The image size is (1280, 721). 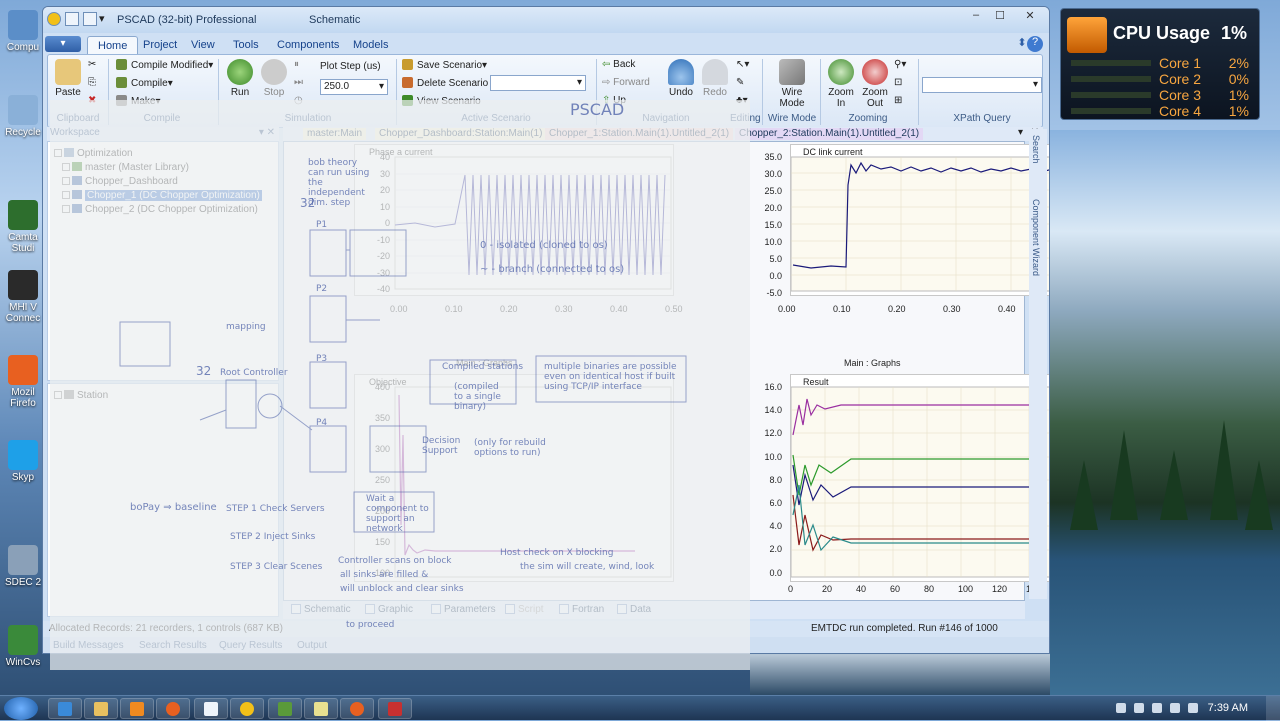 I want to click on tab-search: Search, so click(x=1036, y=149).